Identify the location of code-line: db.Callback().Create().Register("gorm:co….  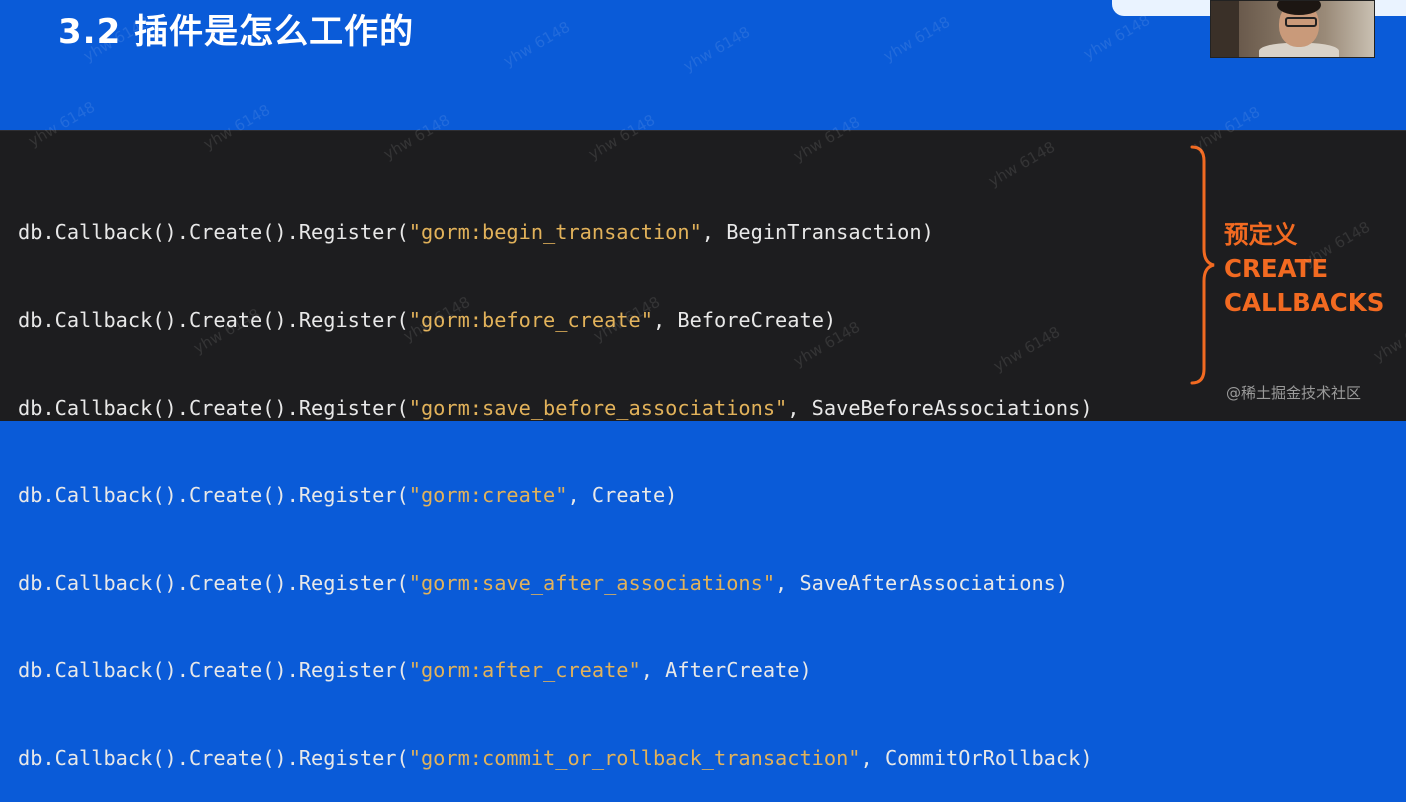
(555, 758).